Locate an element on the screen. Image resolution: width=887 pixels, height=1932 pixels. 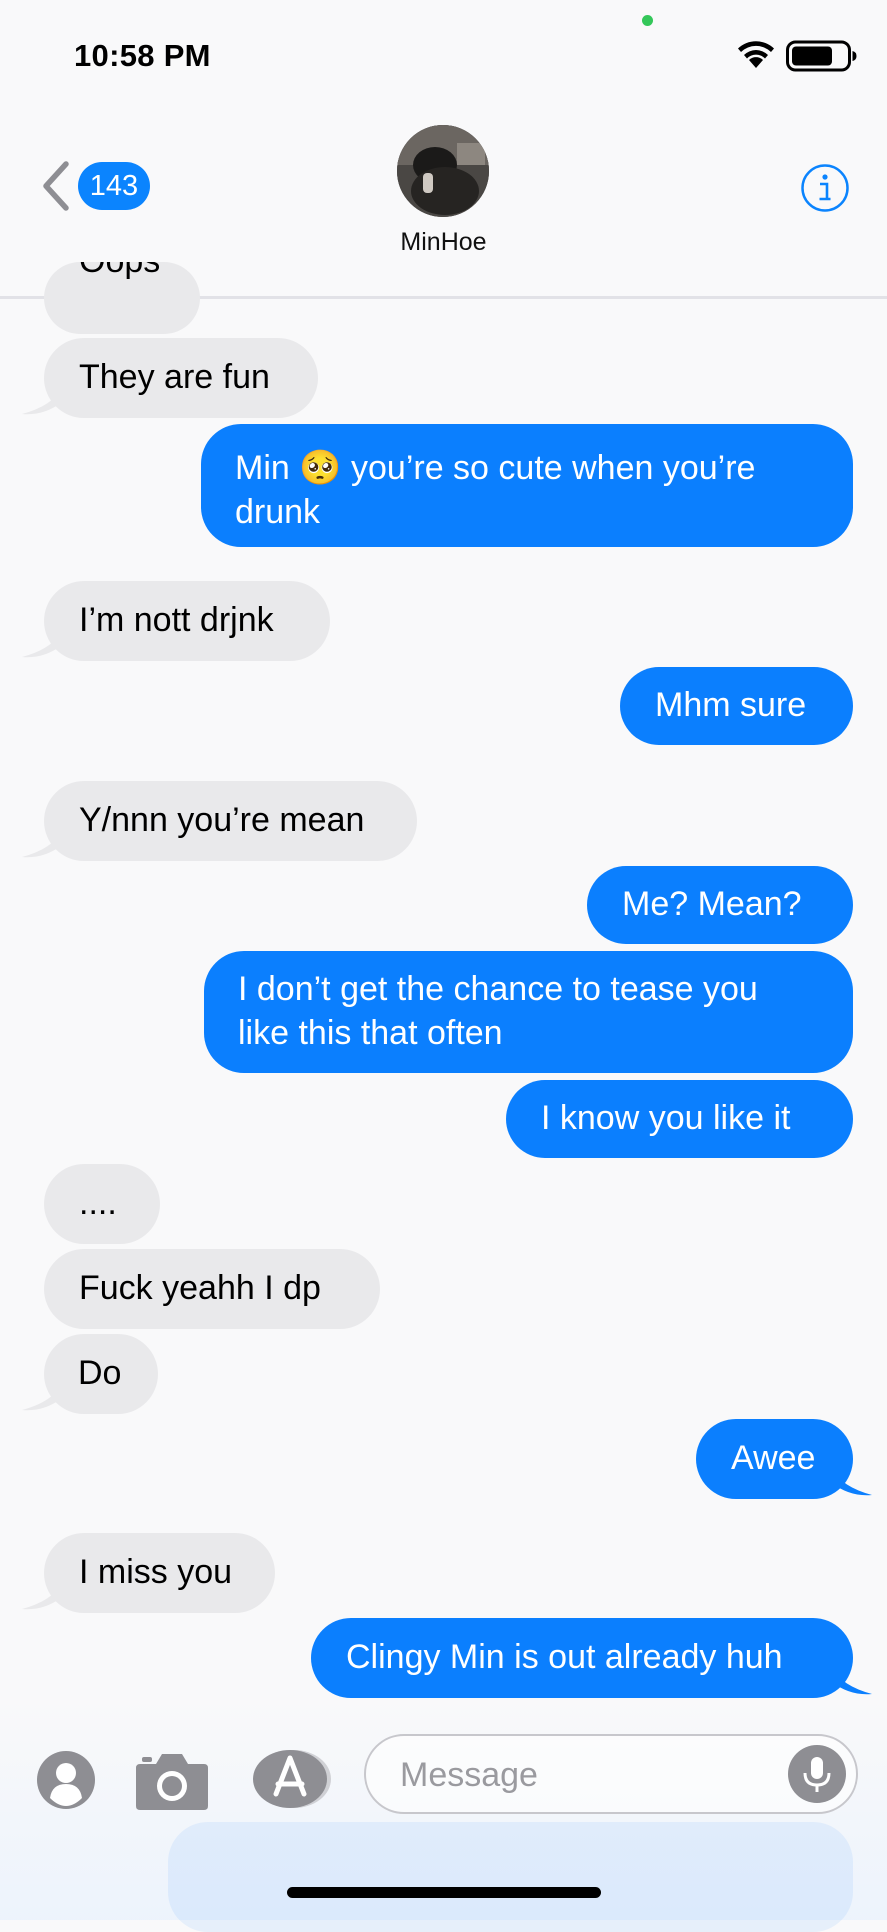
message-outgoing: Min 🥺 you’re so cute when you’re drunk is located at coordinates (527, 485).